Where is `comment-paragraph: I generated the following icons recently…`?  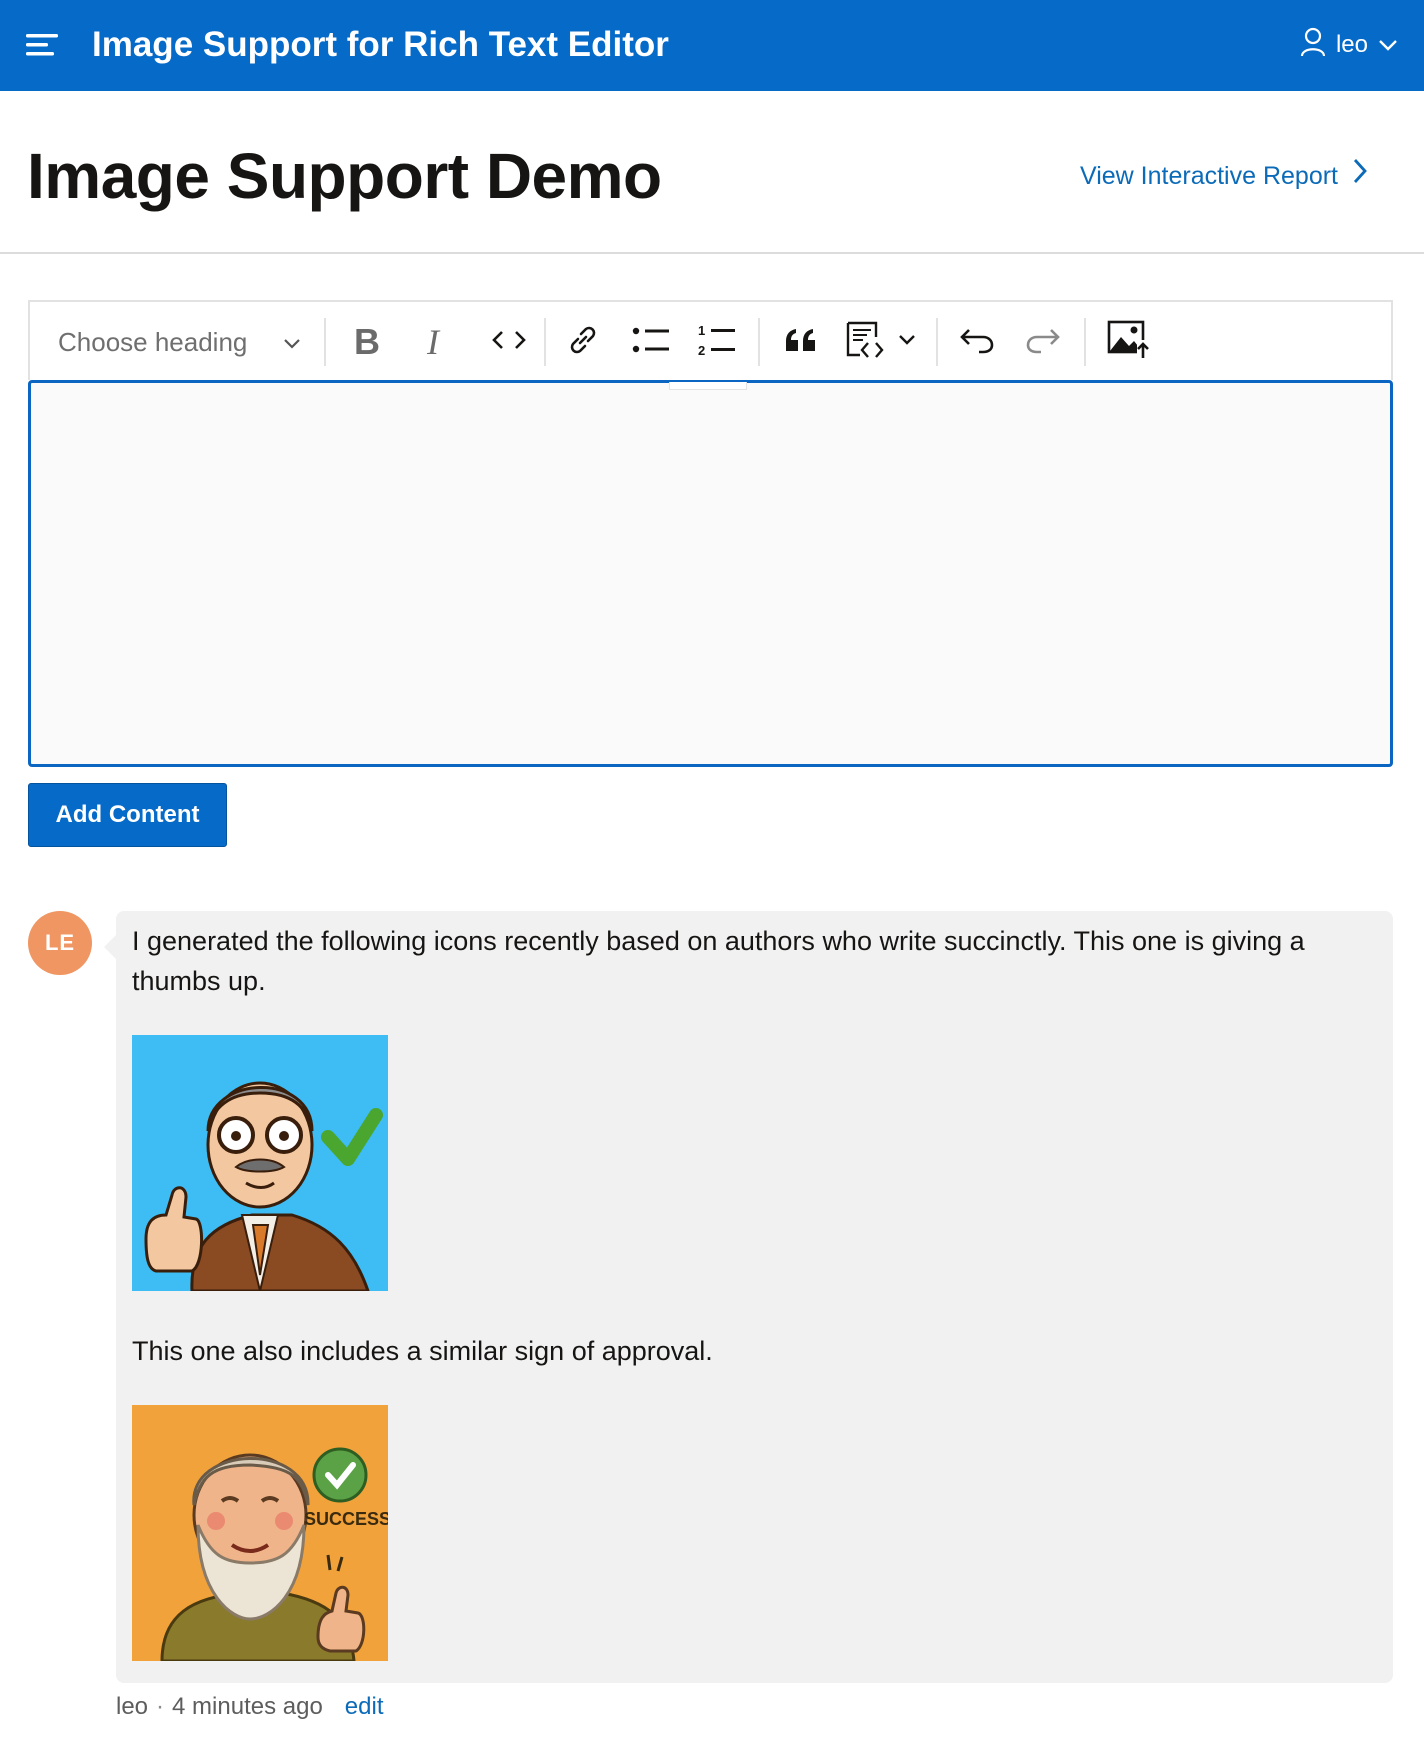
comment-paragraph: I generated the following icons recently… is located at coordinates (718, 961).